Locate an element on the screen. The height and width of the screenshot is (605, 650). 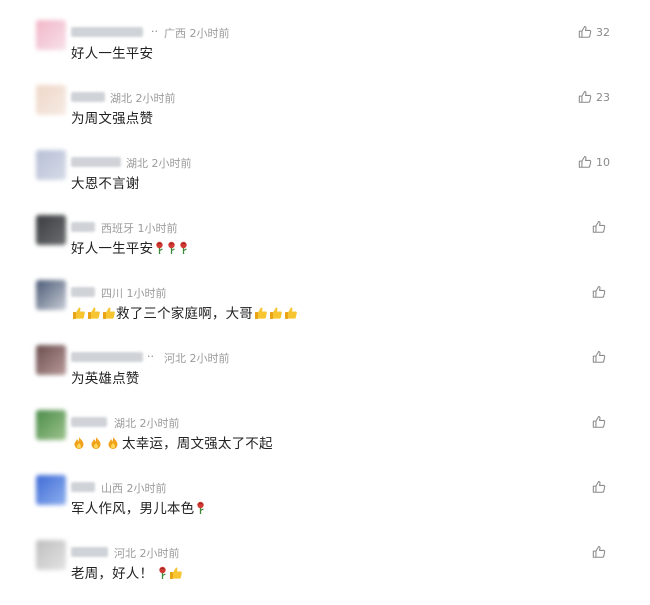
comment-text: 太幸运，周文强太了不起 is located at coordinates (172, 442).